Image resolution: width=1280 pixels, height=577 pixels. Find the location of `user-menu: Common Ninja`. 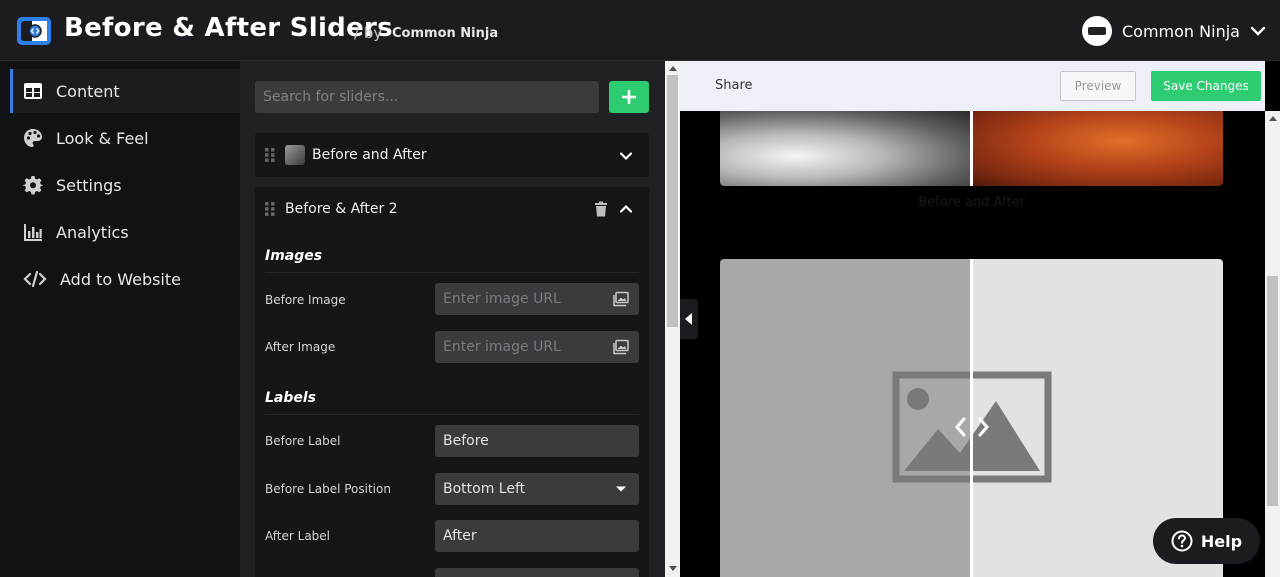

user-menu: Common Ninja is located at coordinates (1175, 31).